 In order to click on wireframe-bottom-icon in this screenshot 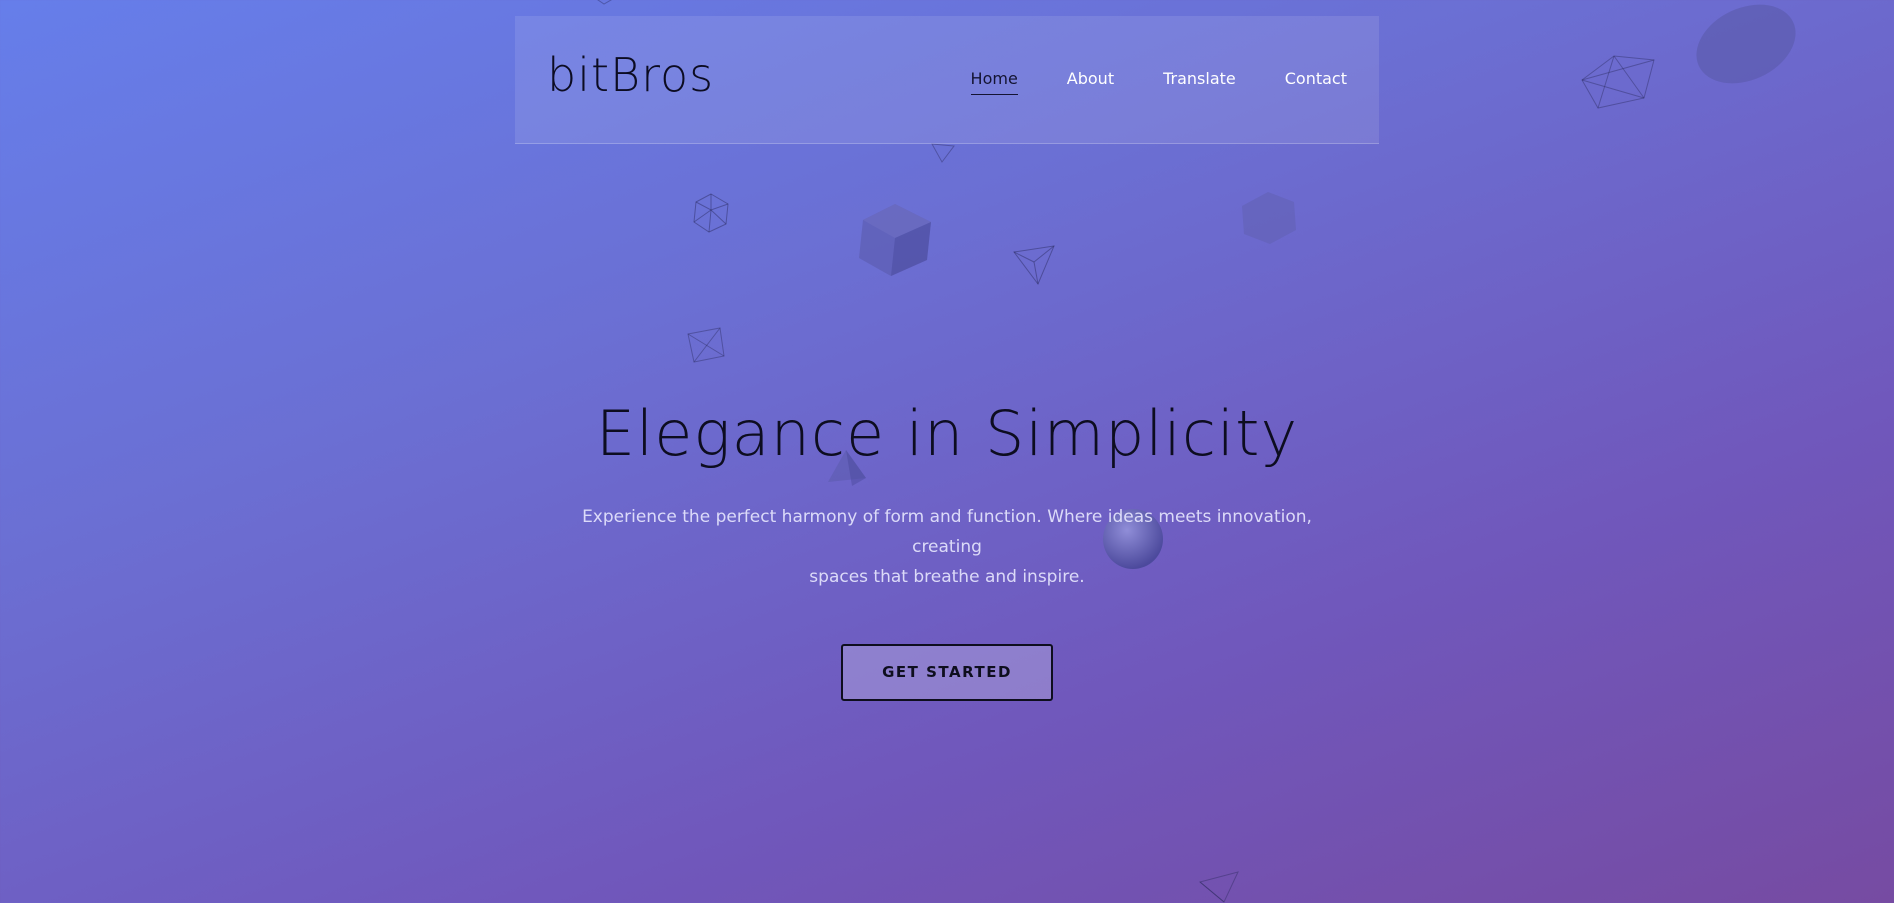, I will do `click(1218, 887)`.